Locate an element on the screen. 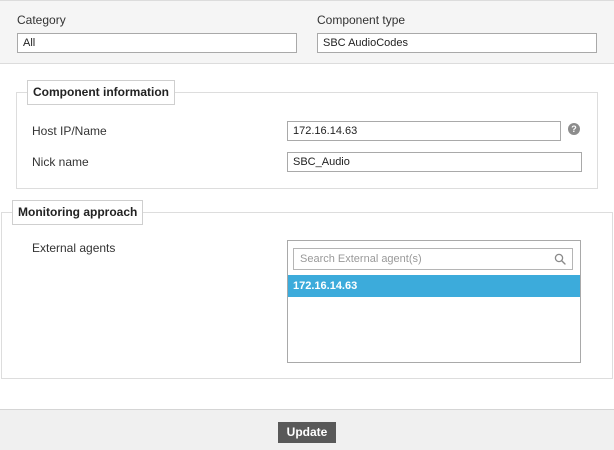 The image size is (614, 450). nick-name-input: SBC_Audio is located at coordinates (434, 162).